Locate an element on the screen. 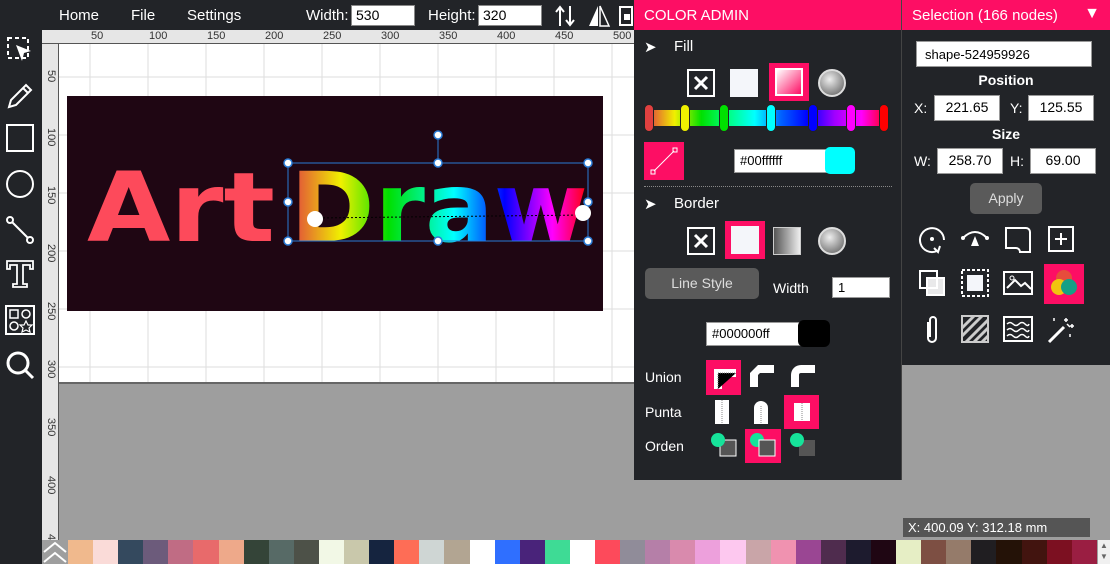 The height and width of the screenshot is (564, 1110). gradient-direction-button is located at coordinates (664, 161).